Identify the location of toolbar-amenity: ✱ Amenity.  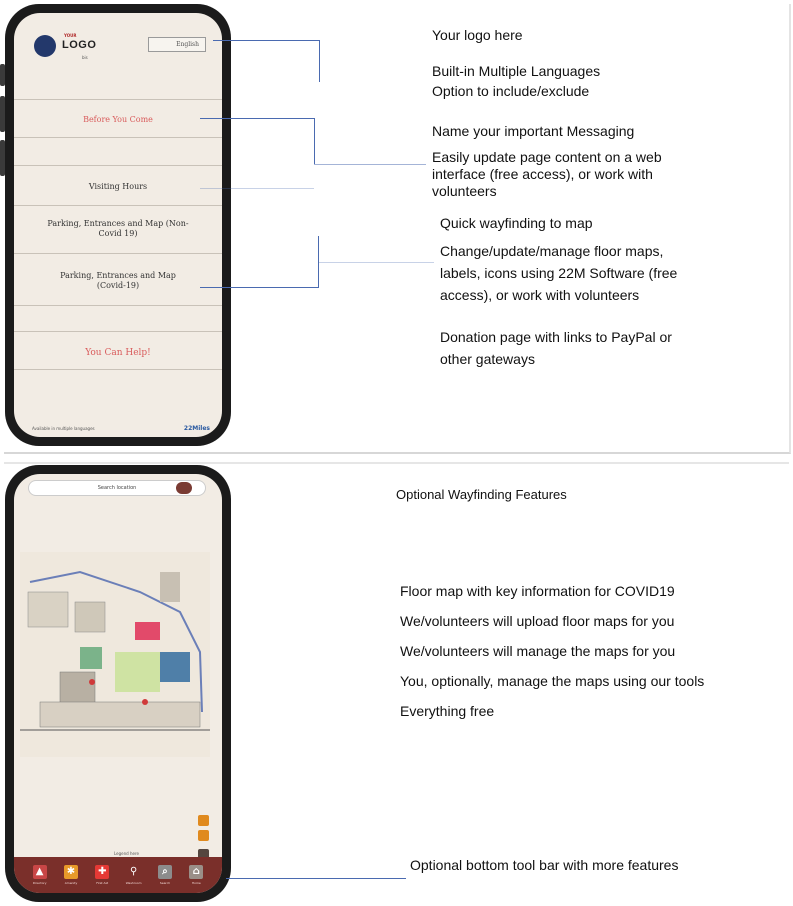
(71, 875).